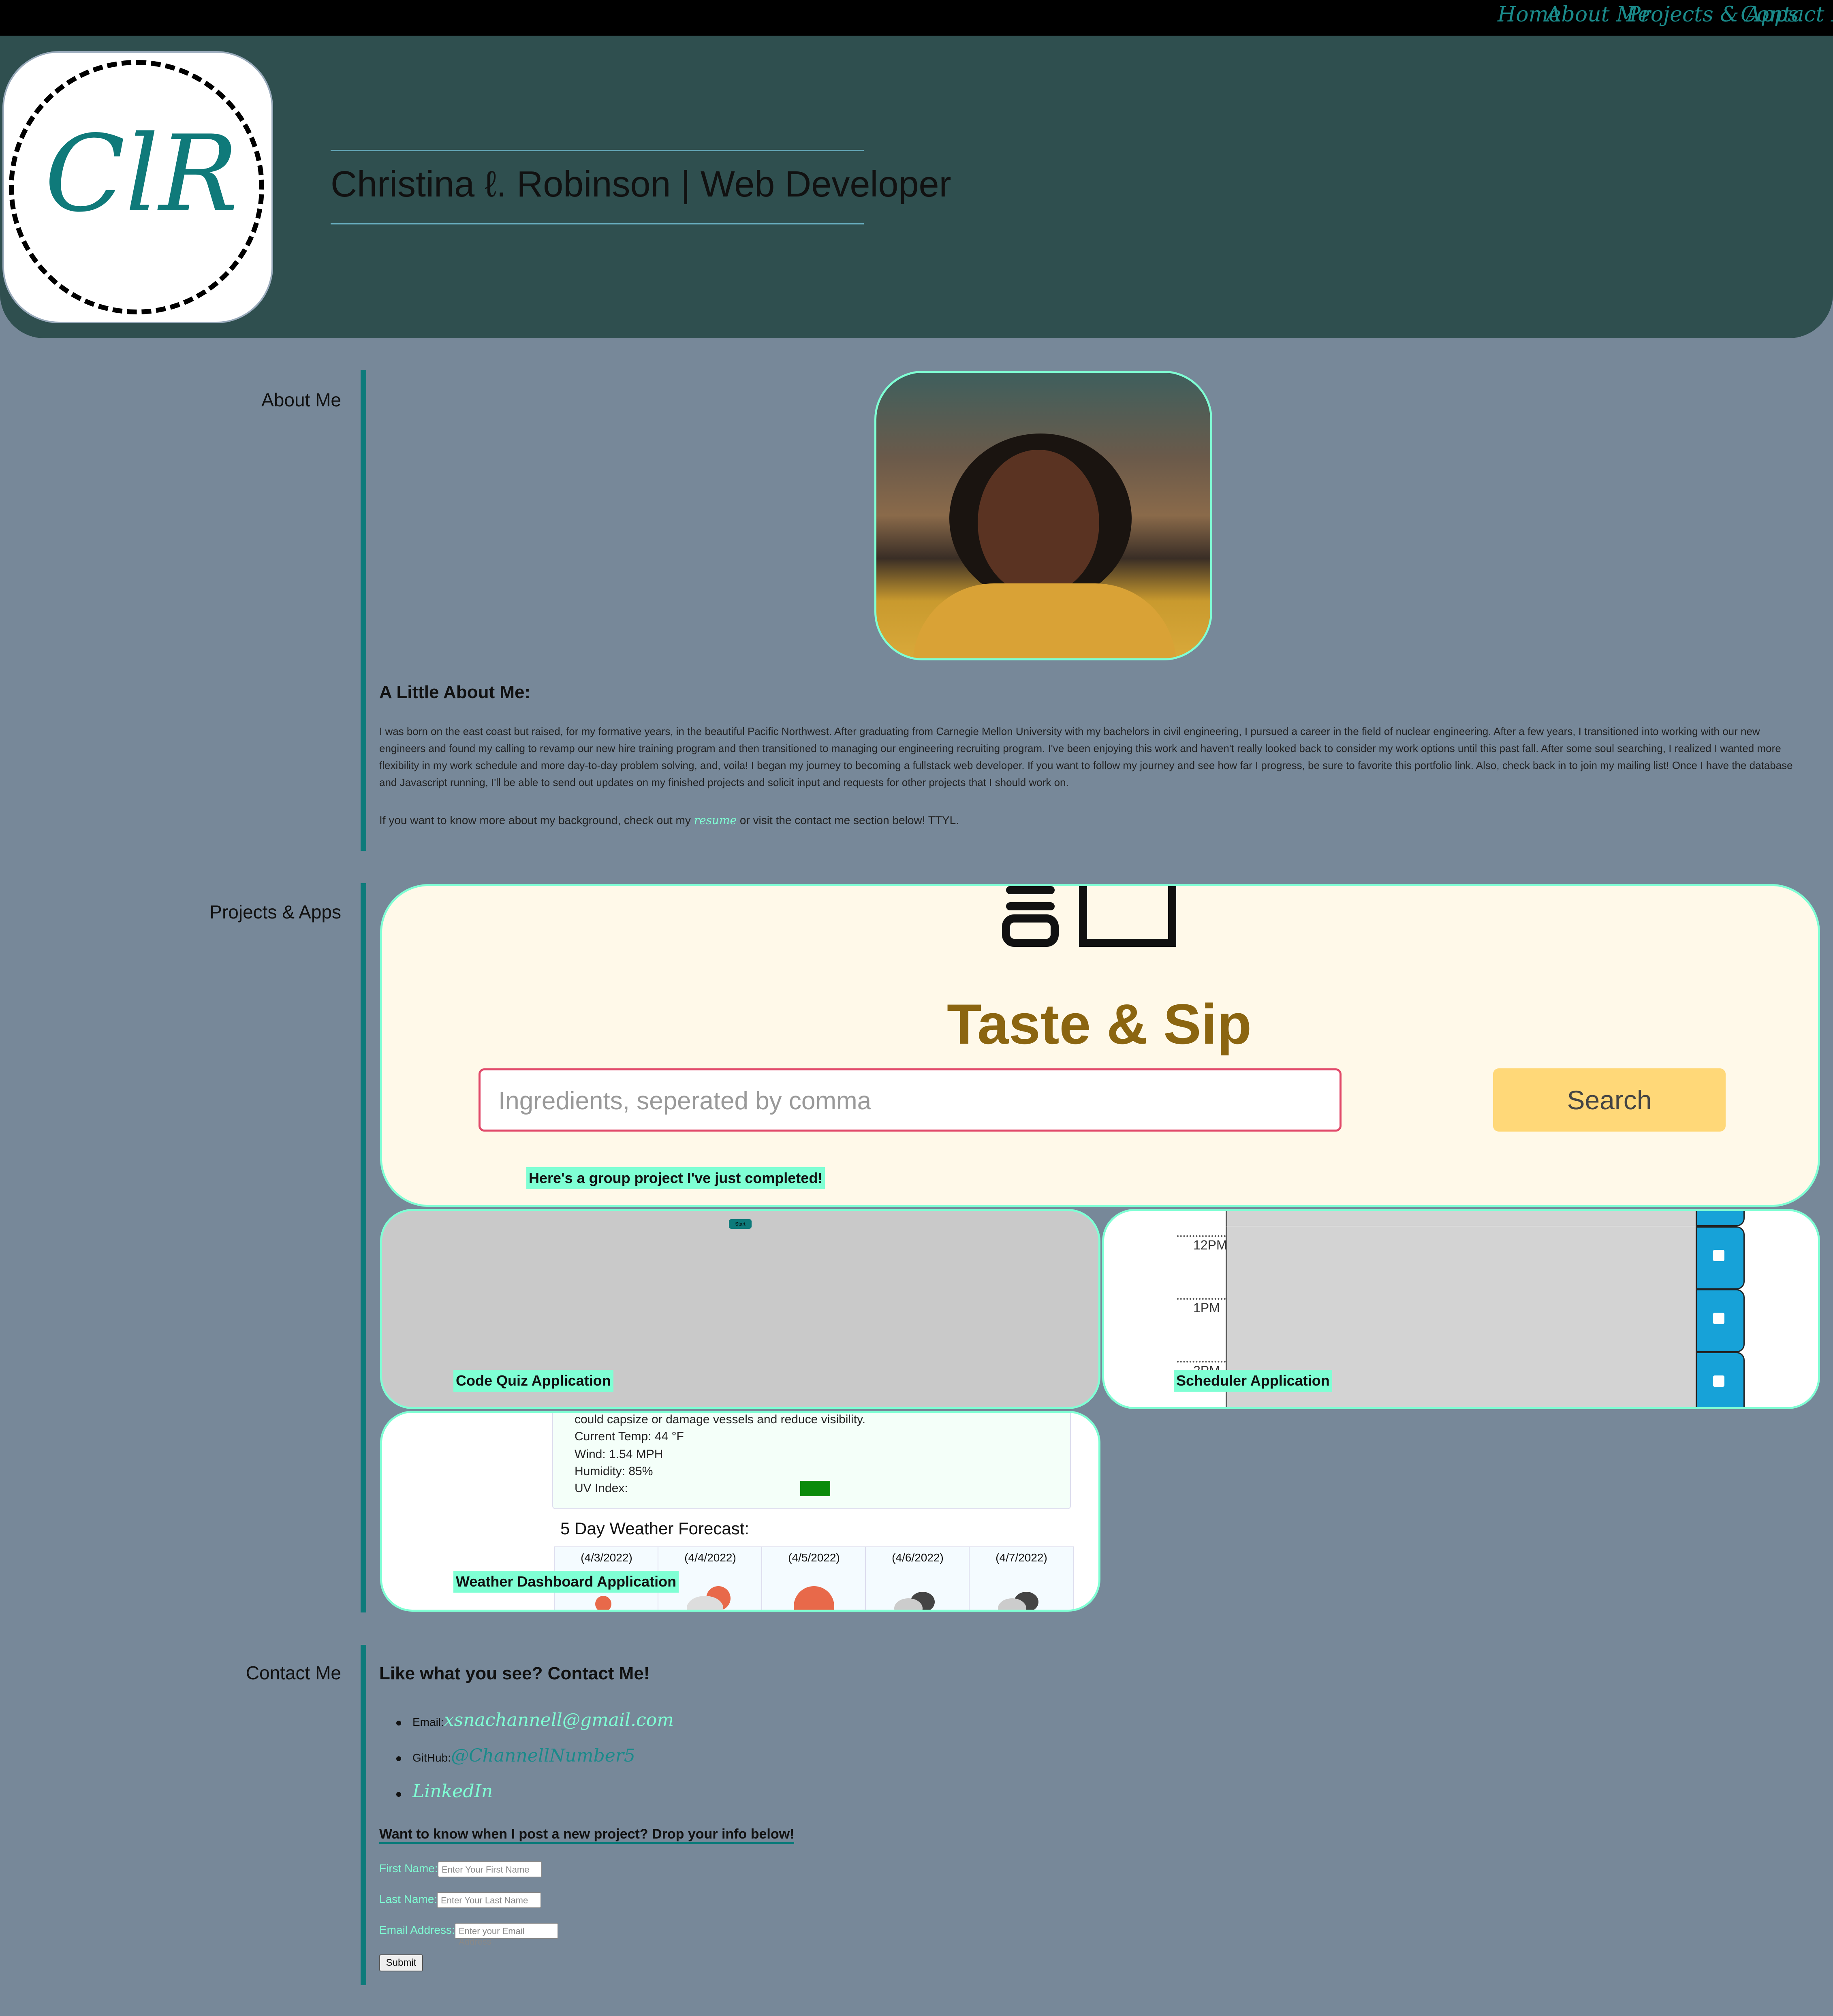  I want to click on contact-heading: Like what you see? Contact Me!, so click(514, 1673).